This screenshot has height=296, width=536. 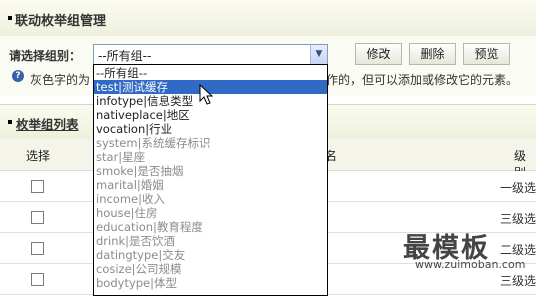 I want to click on dropdown-option: income|收入, so click(x=210, y=199).